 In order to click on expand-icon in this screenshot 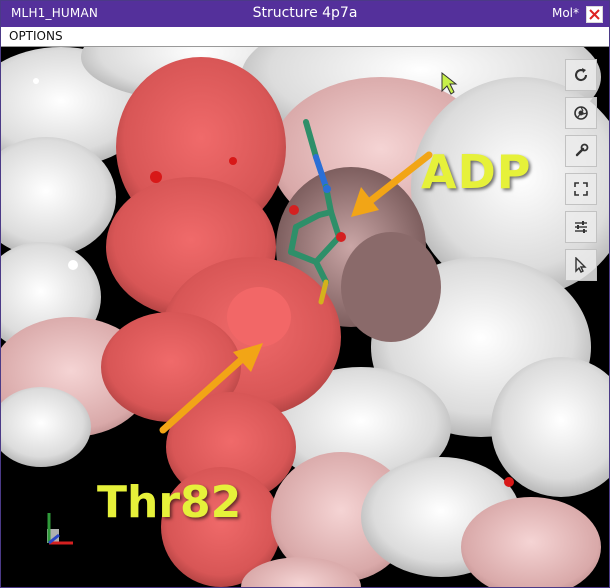, I will do `click(581, 189)`.